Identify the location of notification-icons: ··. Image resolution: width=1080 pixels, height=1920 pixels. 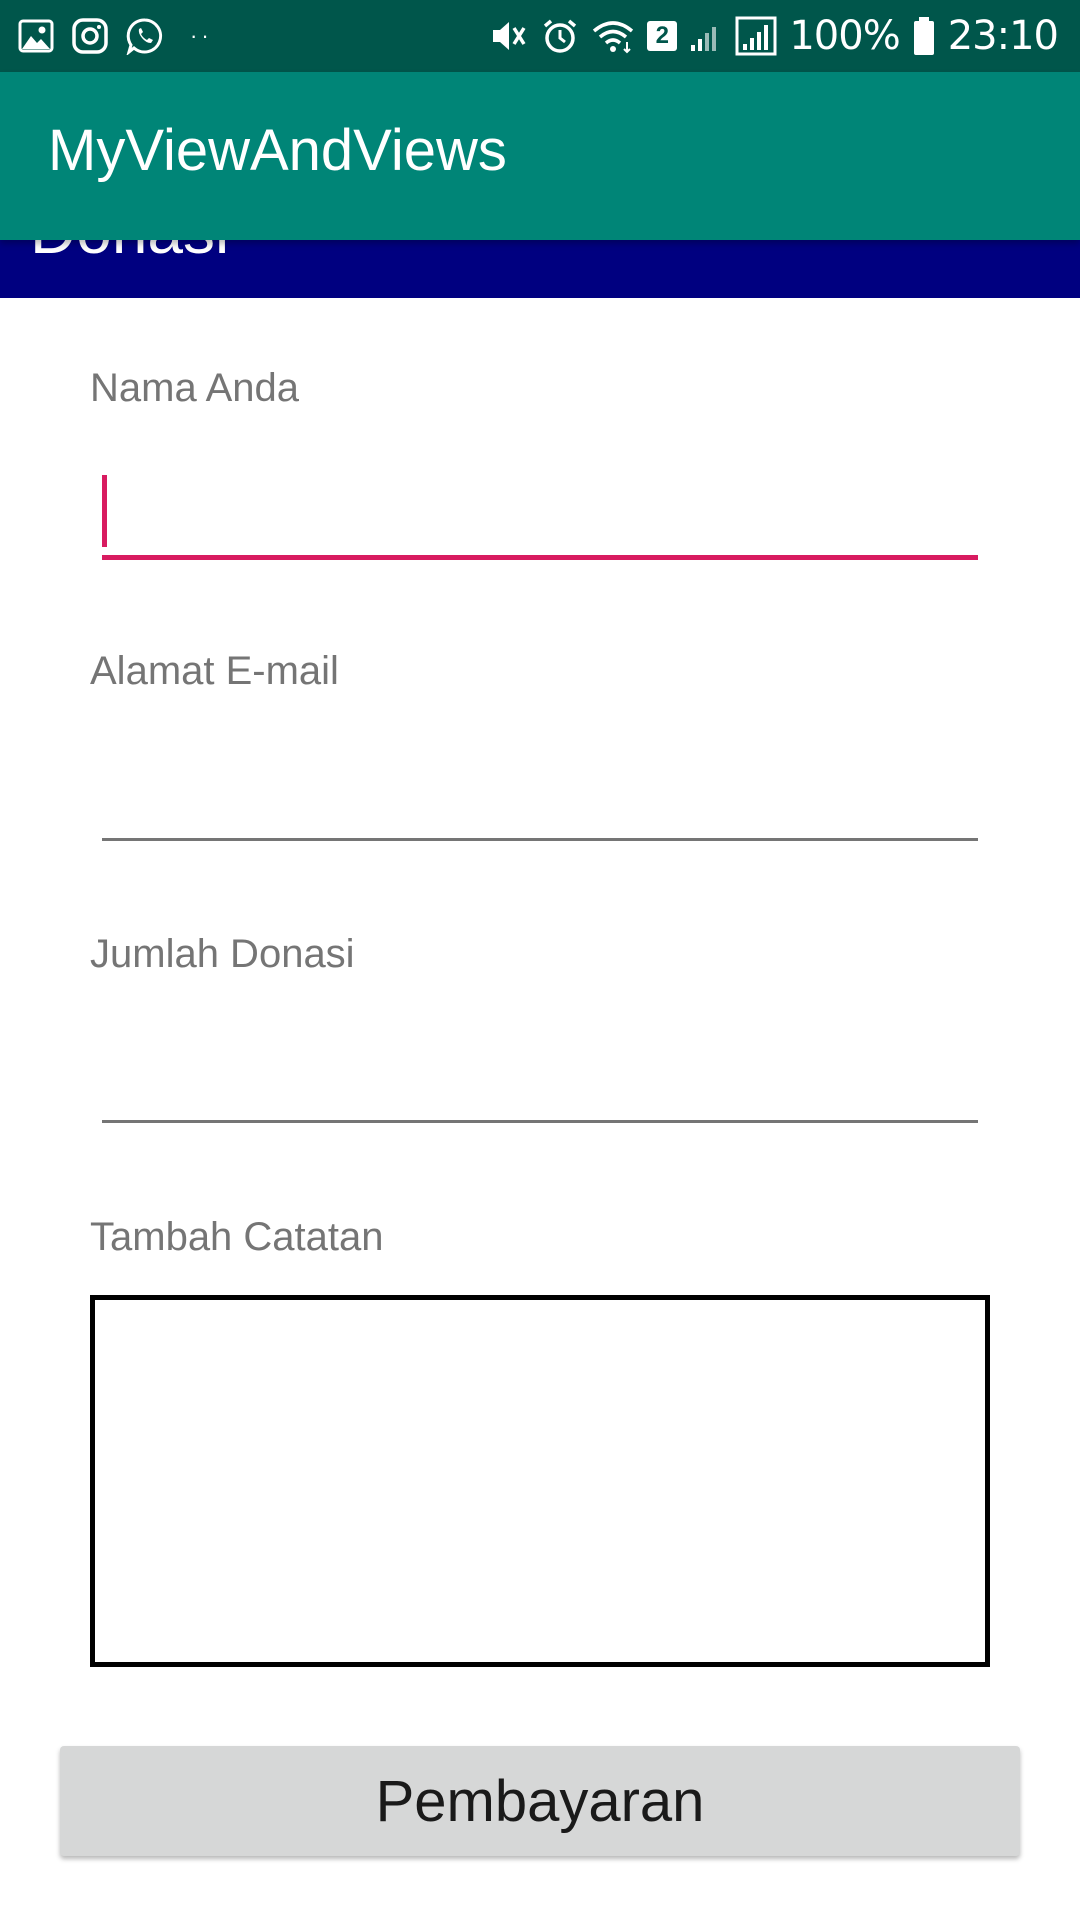
(115, 36).